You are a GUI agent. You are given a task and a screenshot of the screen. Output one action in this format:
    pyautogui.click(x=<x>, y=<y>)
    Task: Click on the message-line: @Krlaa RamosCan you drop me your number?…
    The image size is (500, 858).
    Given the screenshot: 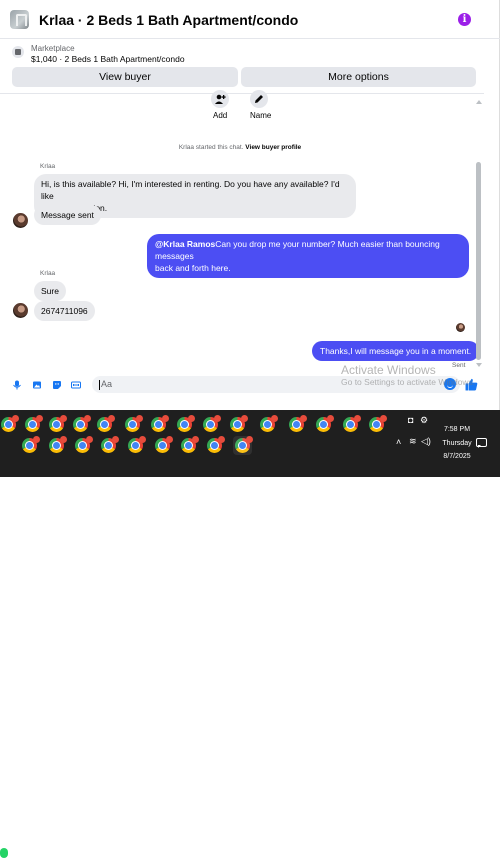 What is the action you would take?
    pyautogui.click(x=308, y=250)
    